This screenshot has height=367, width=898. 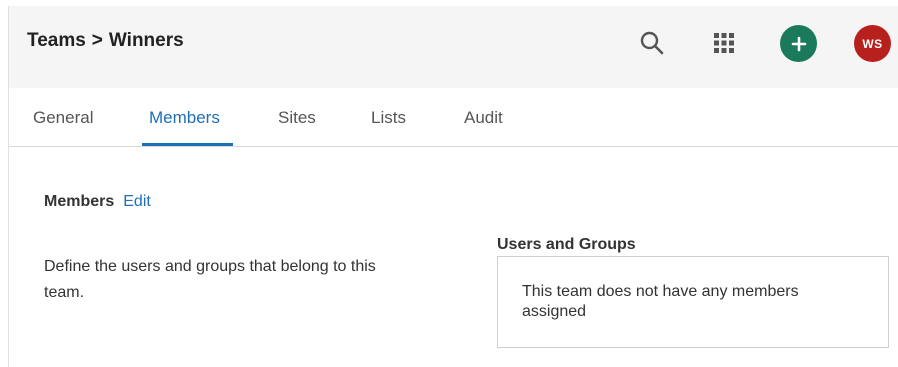 I want to click on add-button, so click(x=798, y=43).